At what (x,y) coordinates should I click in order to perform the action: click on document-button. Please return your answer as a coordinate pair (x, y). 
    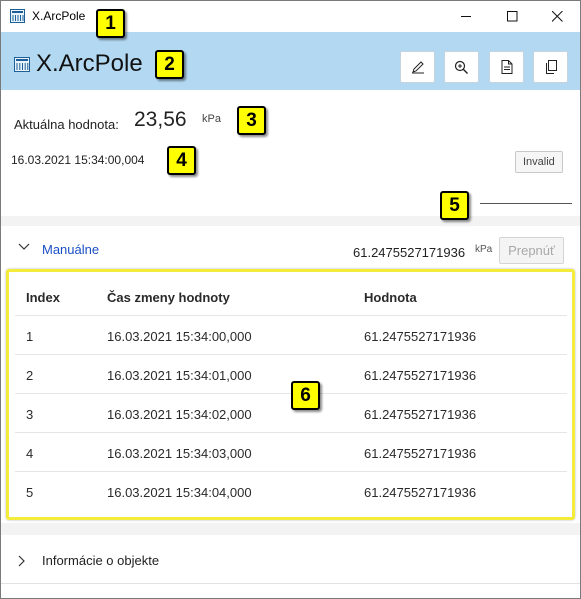
    Looking at the image, I should click on (506, 67).